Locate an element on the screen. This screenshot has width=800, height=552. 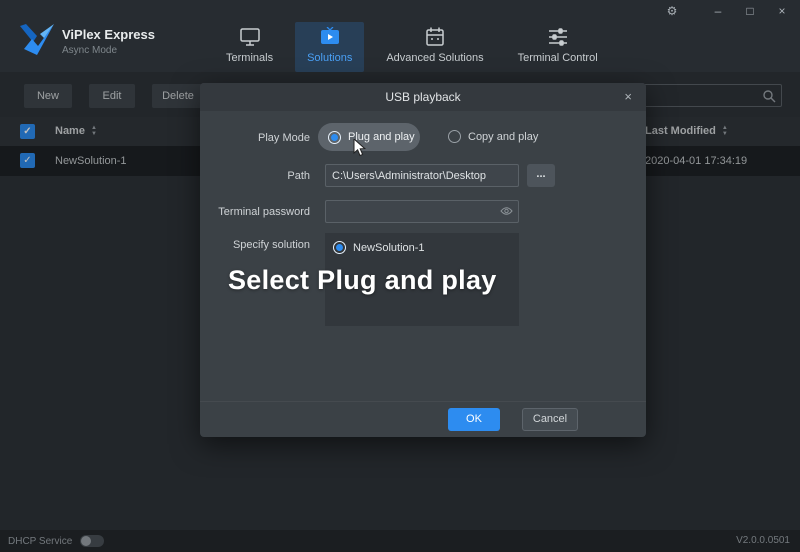
terminal-password-input is located at coordinates (422, 211).